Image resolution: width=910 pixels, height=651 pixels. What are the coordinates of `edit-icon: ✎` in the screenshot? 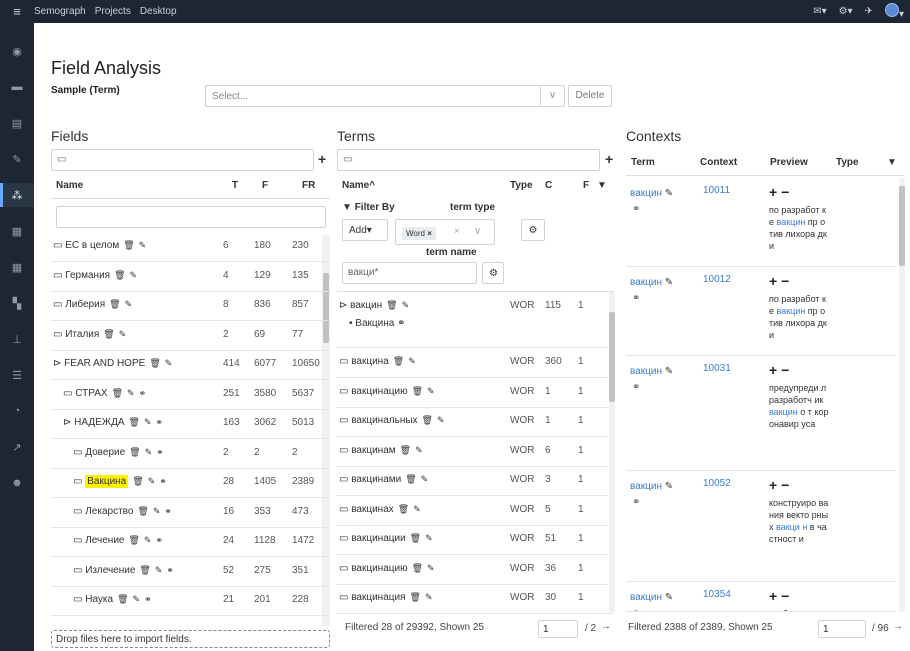 It's located at (17, 159).